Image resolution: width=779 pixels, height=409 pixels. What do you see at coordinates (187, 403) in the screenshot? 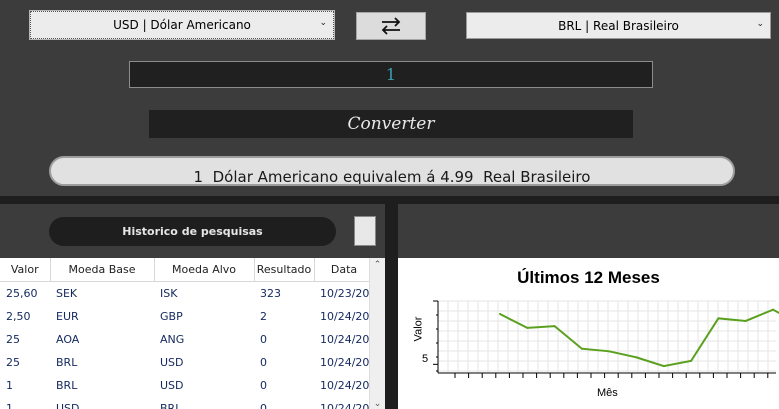
I see `table-row: 1 USD BRL 0 10/24/20` at bounding box center [187, 403].